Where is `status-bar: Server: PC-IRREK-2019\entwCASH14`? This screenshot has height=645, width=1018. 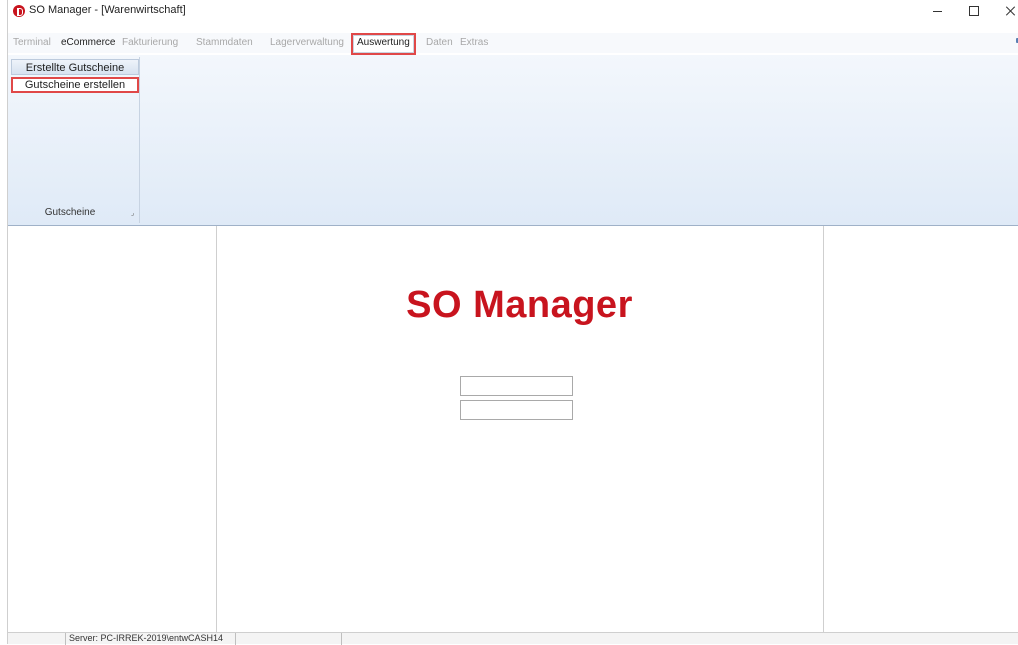 status-bar: Server: PC-IRREK-2019\entwCASH14 is located at coordinates (513, 638).